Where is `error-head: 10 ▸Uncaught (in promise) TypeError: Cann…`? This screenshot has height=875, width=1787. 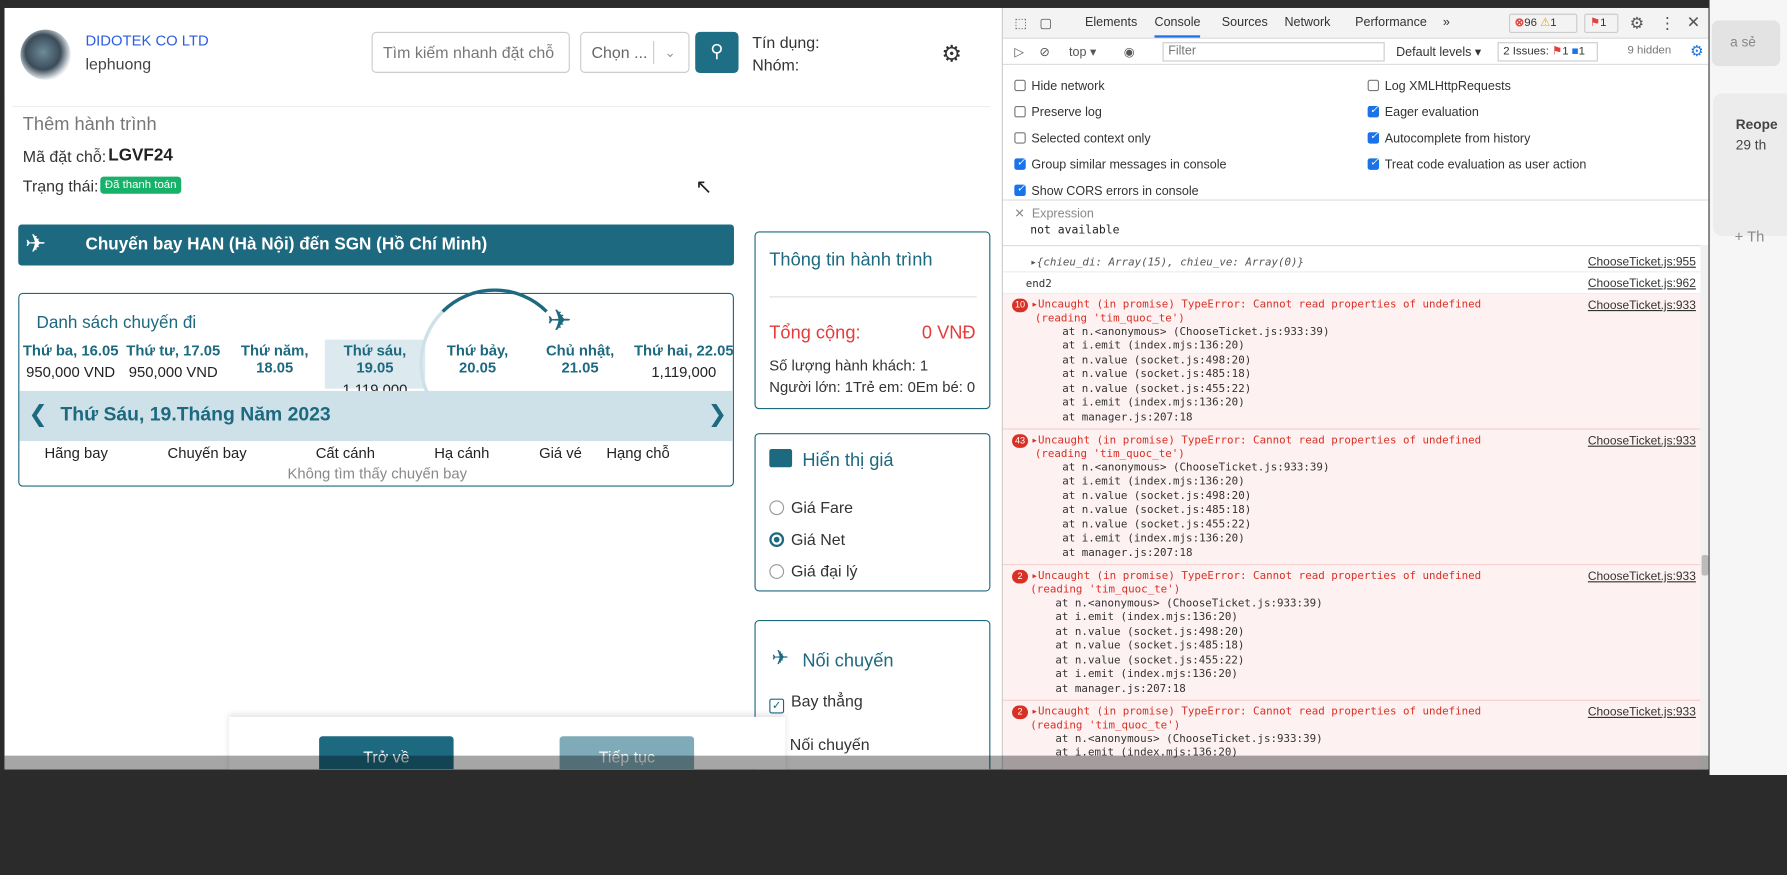
error-head: 10 ▸Uncaught (in promise) TypeError: Cann… is located at coordinates (1246, 305).